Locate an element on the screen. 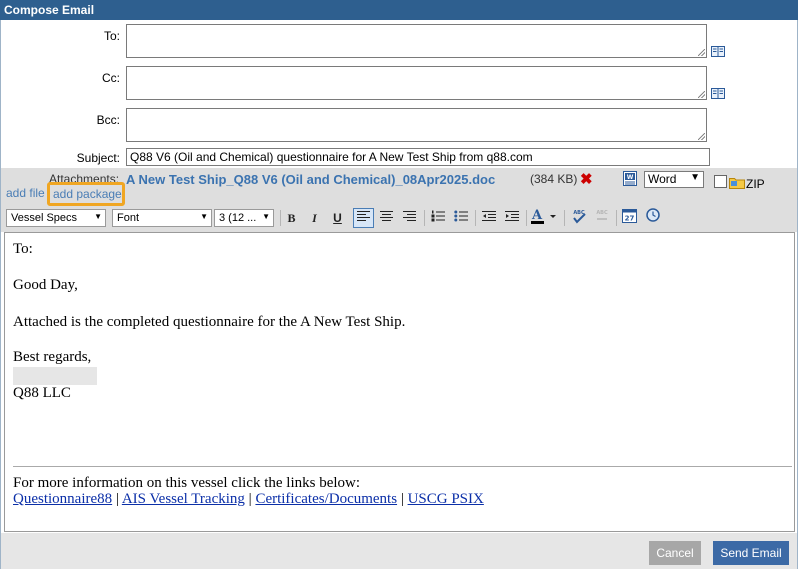 The width and height of the screenshot is (798, 569). align-left-icon is located at coordinates (363, 216).